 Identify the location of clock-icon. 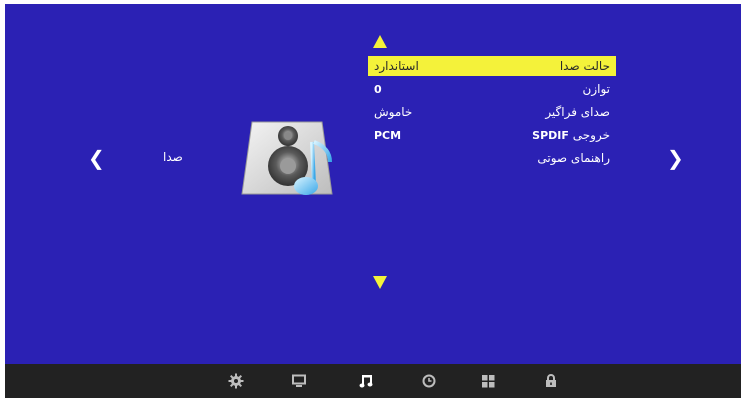
(429, 381).